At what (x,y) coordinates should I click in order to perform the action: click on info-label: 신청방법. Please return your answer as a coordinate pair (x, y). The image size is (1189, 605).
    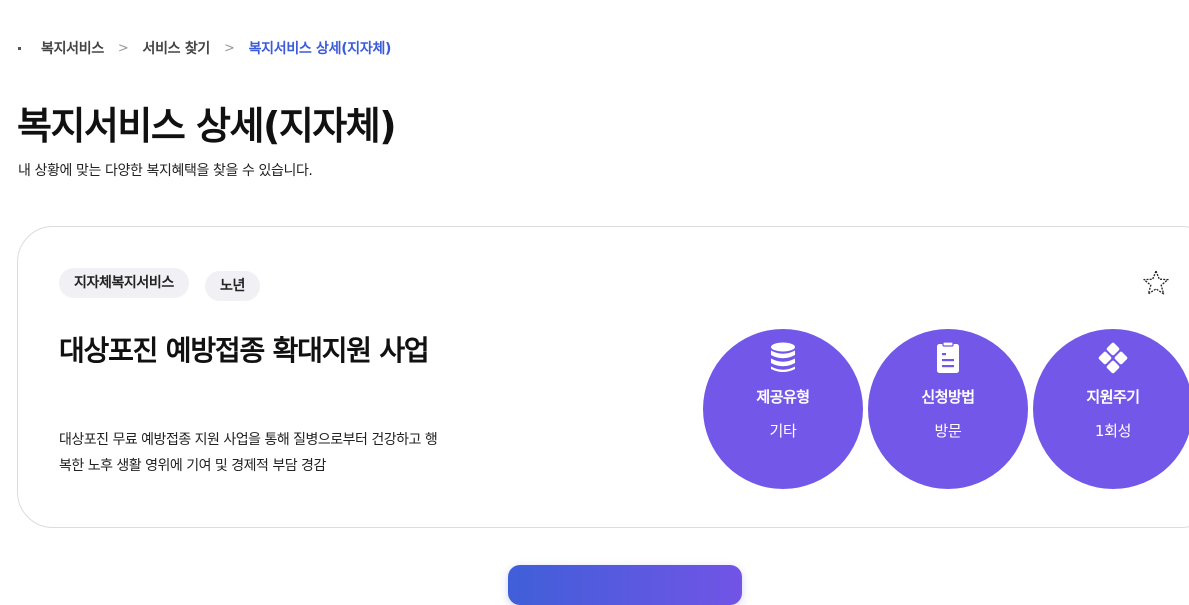
    Looking at the image, I should click on (948, 397).